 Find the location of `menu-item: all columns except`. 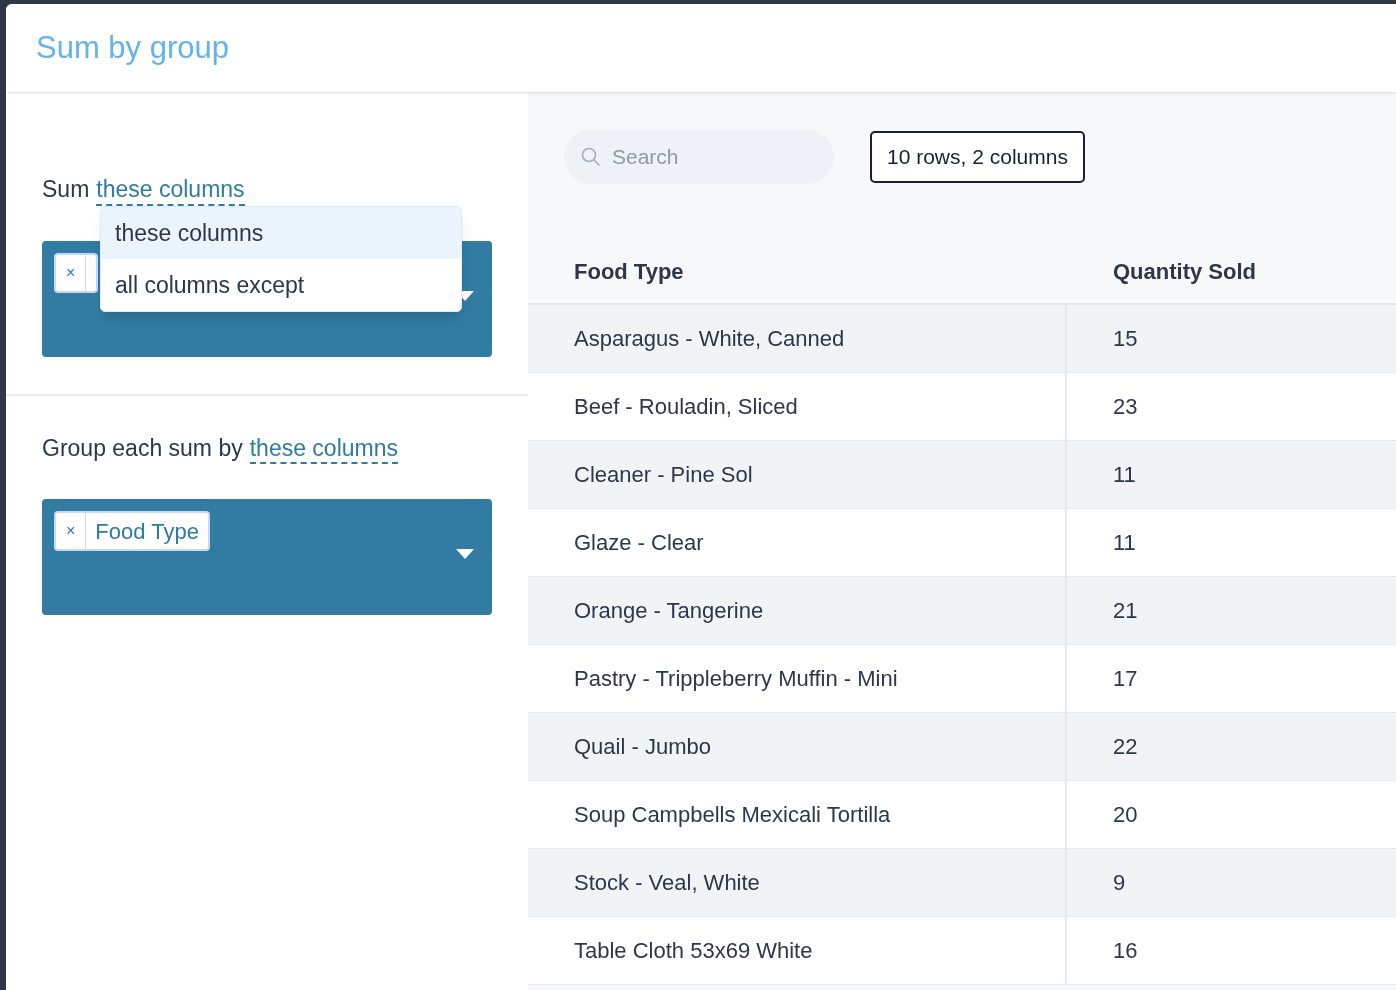

menu-item: all columns except is located at coordinates (281, 285).